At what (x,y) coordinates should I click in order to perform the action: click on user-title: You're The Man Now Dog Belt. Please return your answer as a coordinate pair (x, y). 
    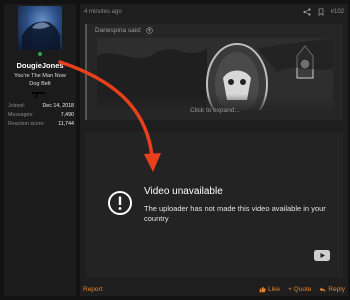
    Looking at the image, I should click on (40, 80).